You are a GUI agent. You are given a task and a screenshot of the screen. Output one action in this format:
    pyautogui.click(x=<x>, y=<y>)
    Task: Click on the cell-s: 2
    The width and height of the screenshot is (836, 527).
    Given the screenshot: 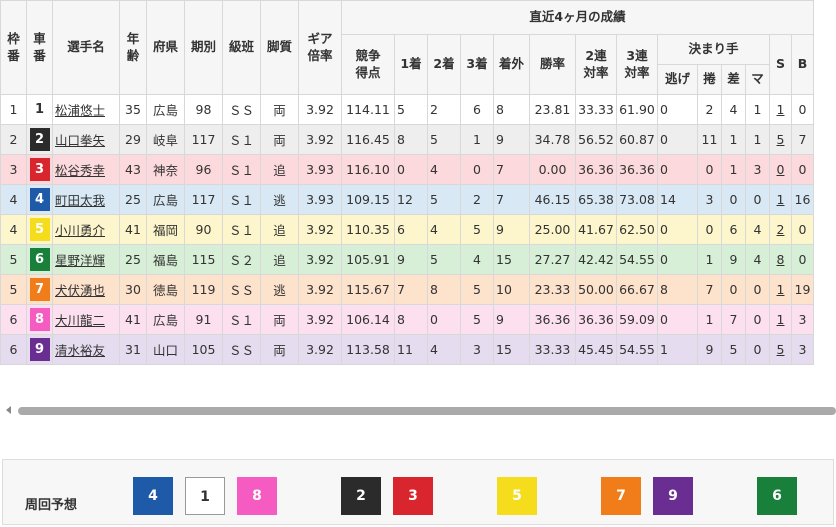 What is the action you would take?
    pyautogui.click(x=780, y=229)
    